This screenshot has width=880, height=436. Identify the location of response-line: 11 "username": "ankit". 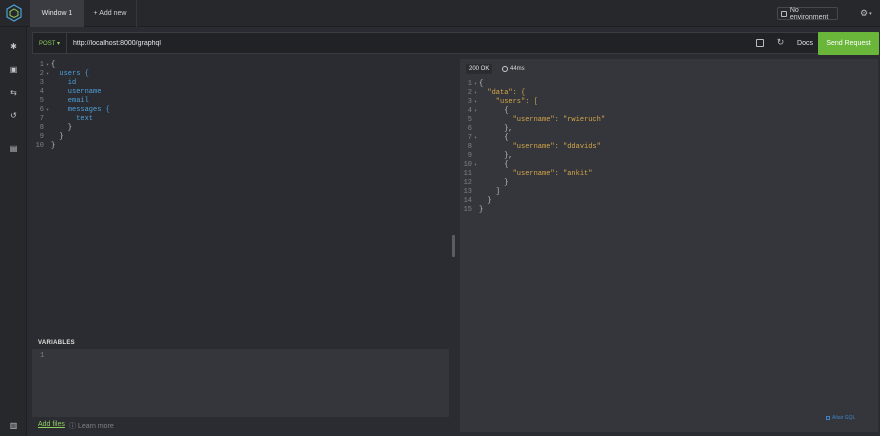
(669, 174).